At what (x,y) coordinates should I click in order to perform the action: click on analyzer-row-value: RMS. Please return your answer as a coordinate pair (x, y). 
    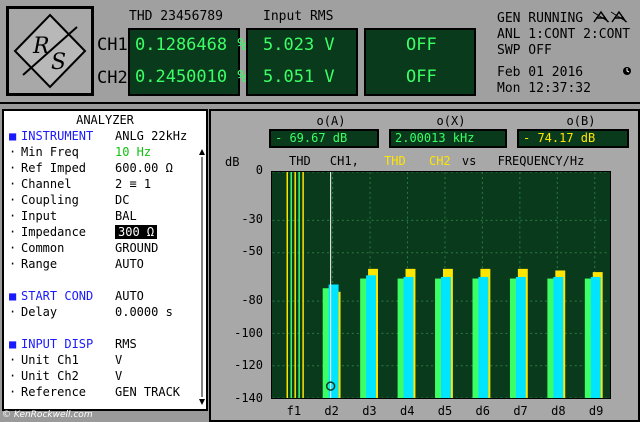
    Looking at the image, I should click on (126, 344).